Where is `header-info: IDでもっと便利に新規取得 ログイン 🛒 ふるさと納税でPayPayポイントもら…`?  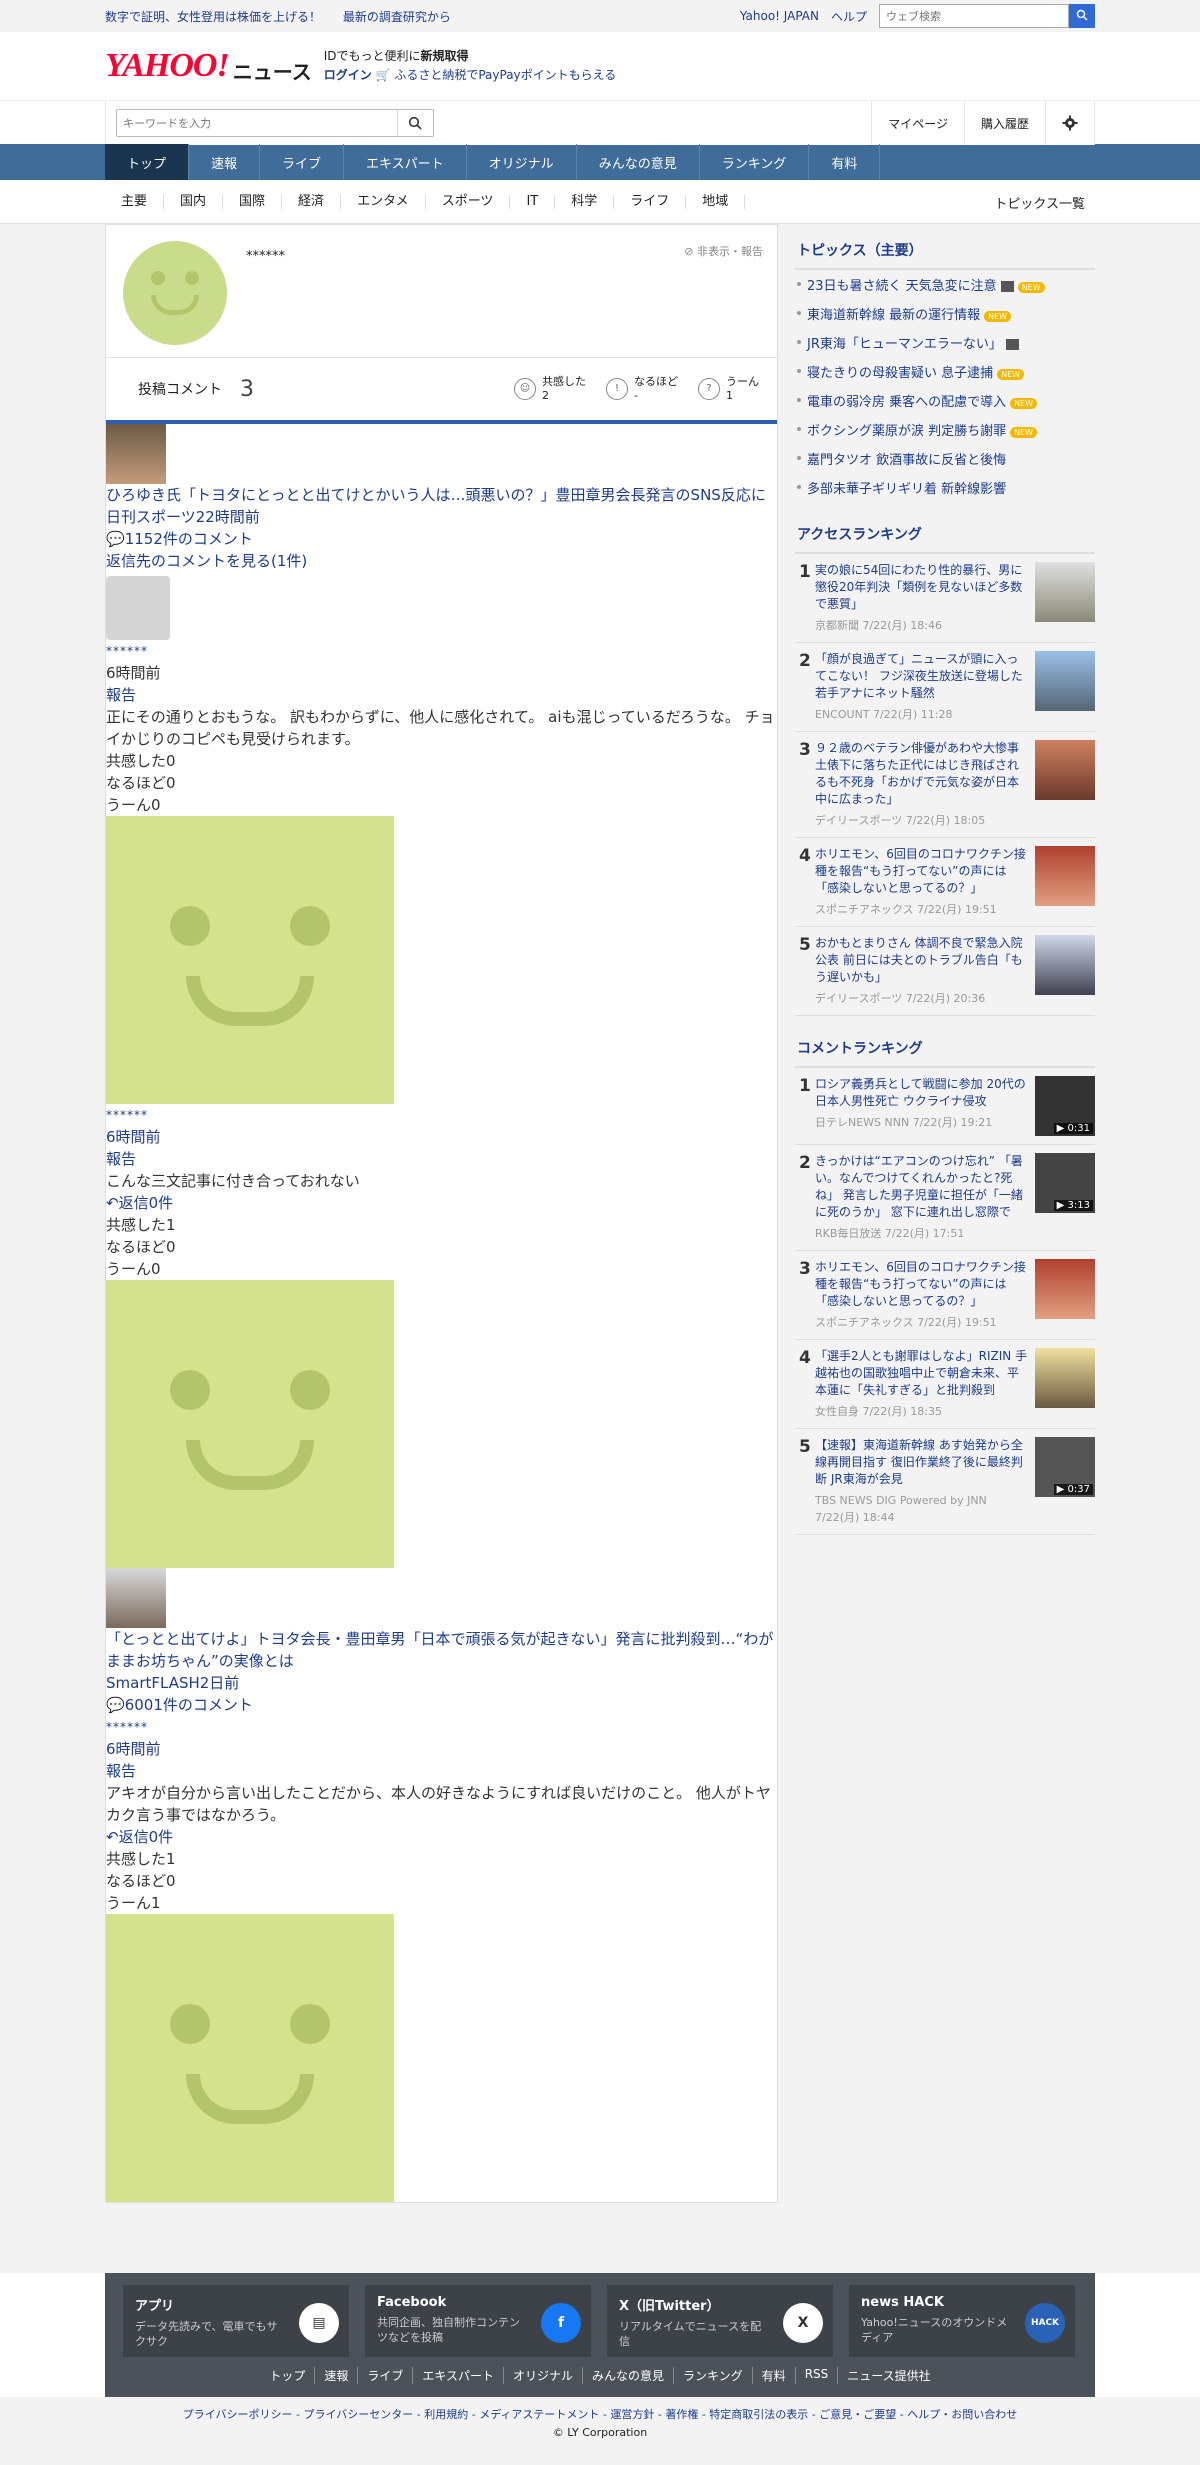 header-info: IDでもっと便利に新規取得 ログイン 🛒 ふるさと納税でPayPayポイントもら… is located at coordinates (470, 66).